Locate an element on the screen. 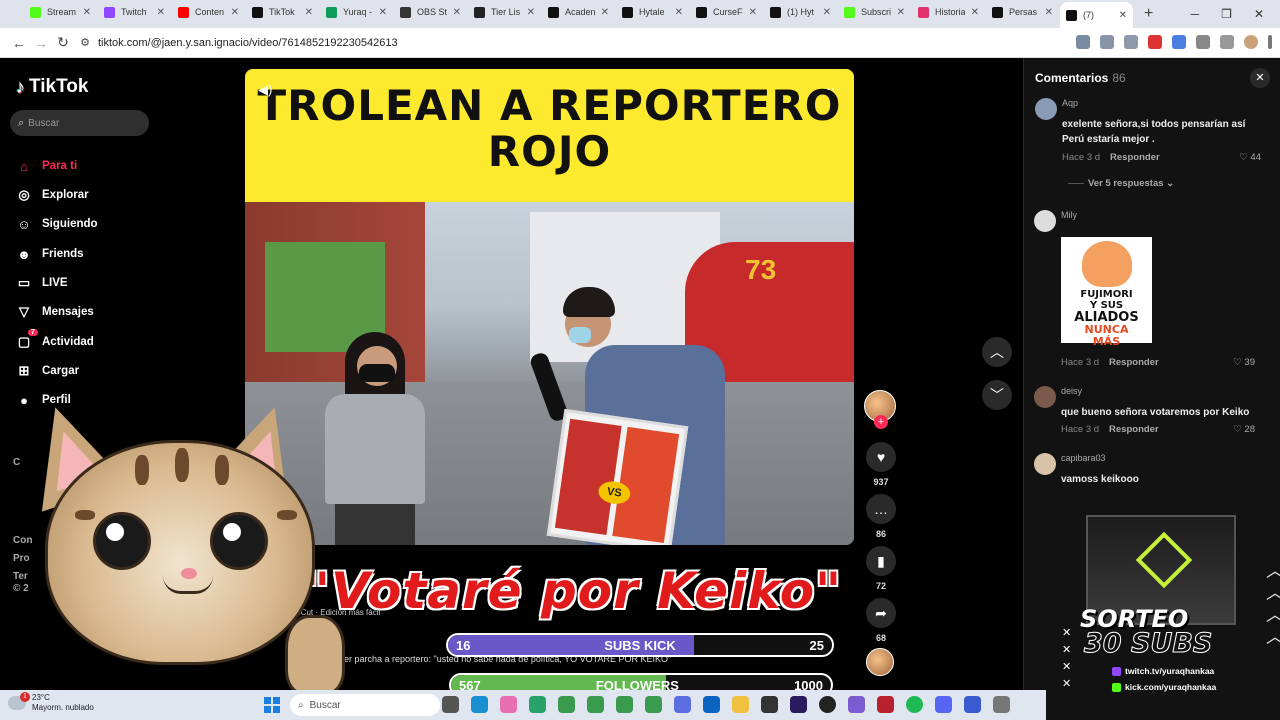 The width and height of the screenshot is (1280, 720). forward-button: → is located at coordinates (41, 43).